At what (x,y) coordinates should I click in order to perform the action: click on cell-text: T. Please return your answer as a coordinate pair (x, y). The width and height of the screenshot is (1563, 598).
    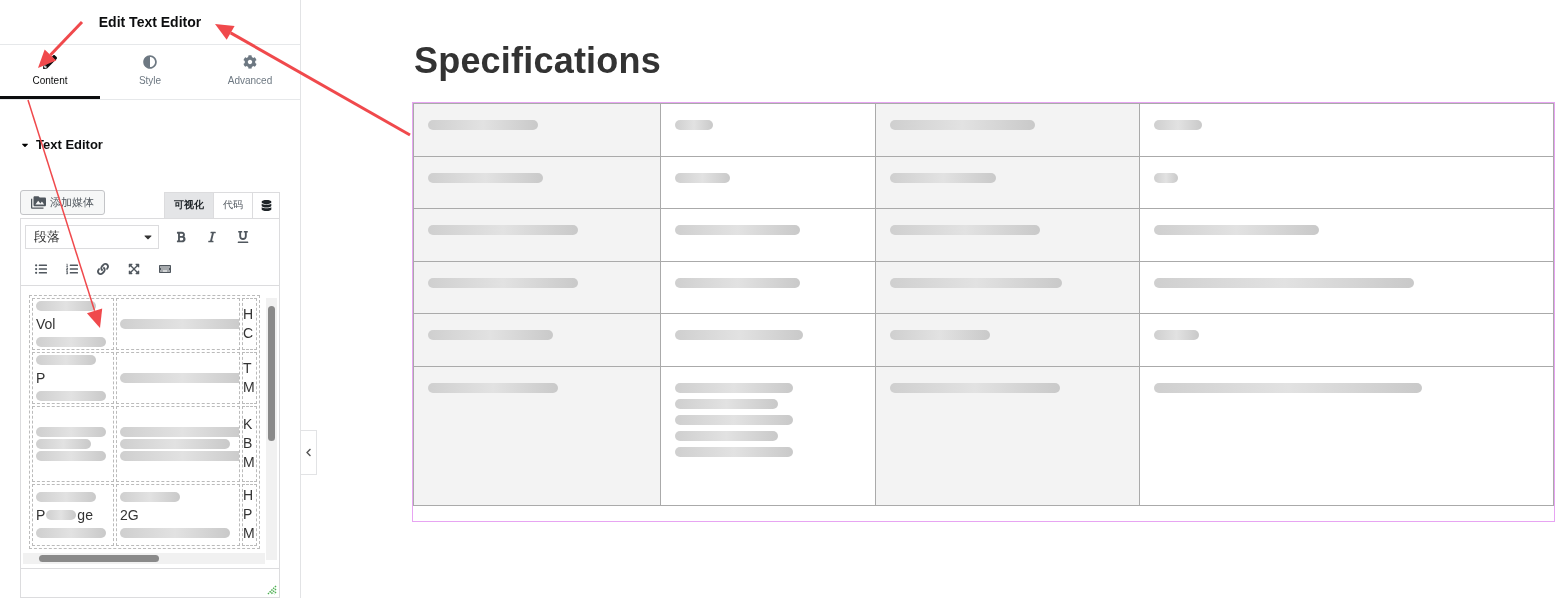
    Looking at the image, I should click on (248, 368).